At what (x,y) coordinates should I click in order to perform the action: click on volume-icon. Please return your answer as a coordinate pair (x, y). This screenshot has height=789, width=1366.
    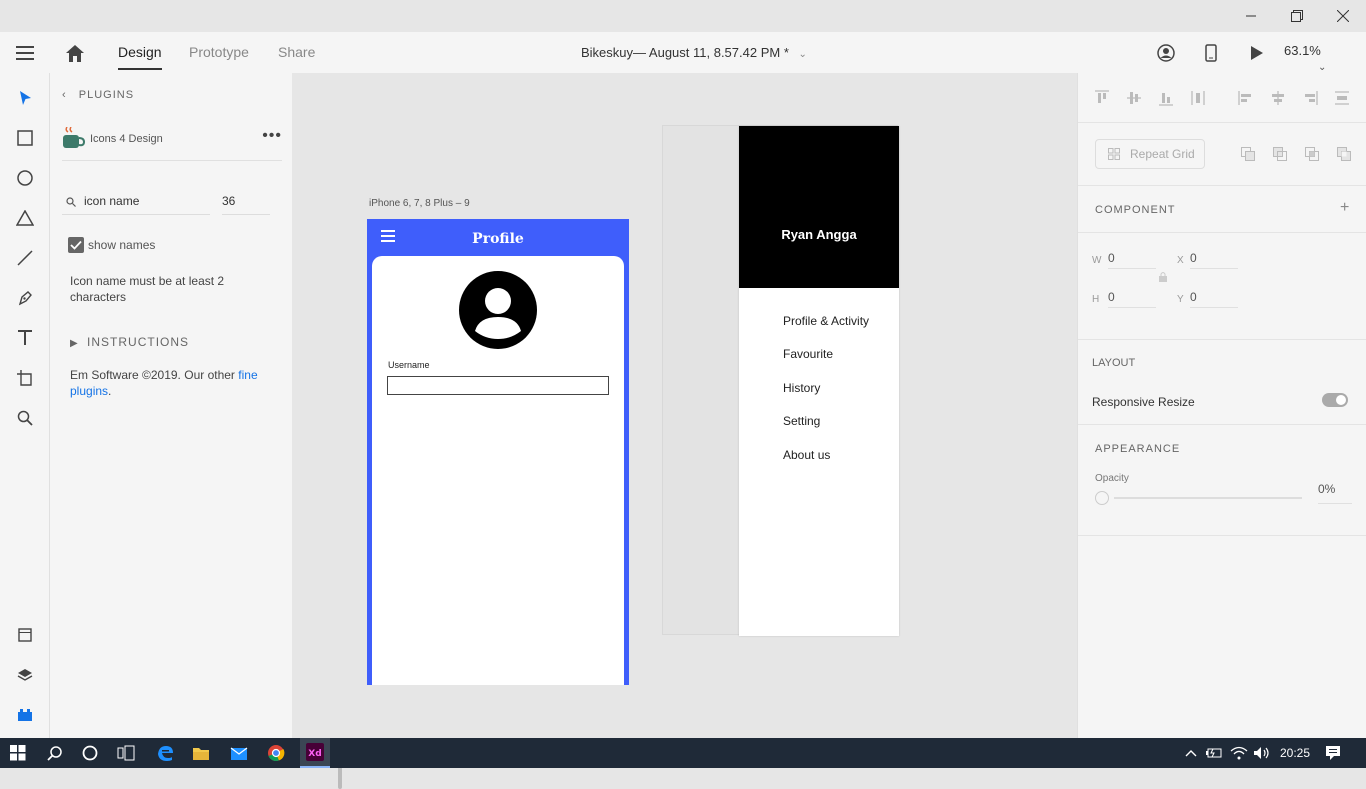
    Looking at the image, I should click on (1262, 753).